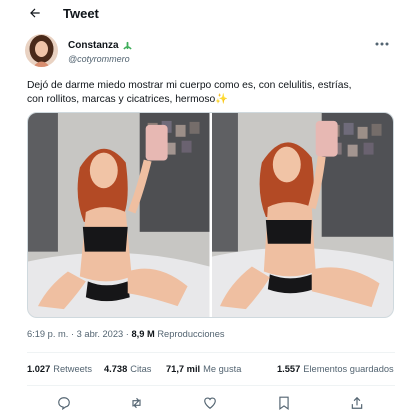 Image resolution: width=420 pixels, height=420 pixels. I want to click on stat-label: Citas, so click(141, 369).